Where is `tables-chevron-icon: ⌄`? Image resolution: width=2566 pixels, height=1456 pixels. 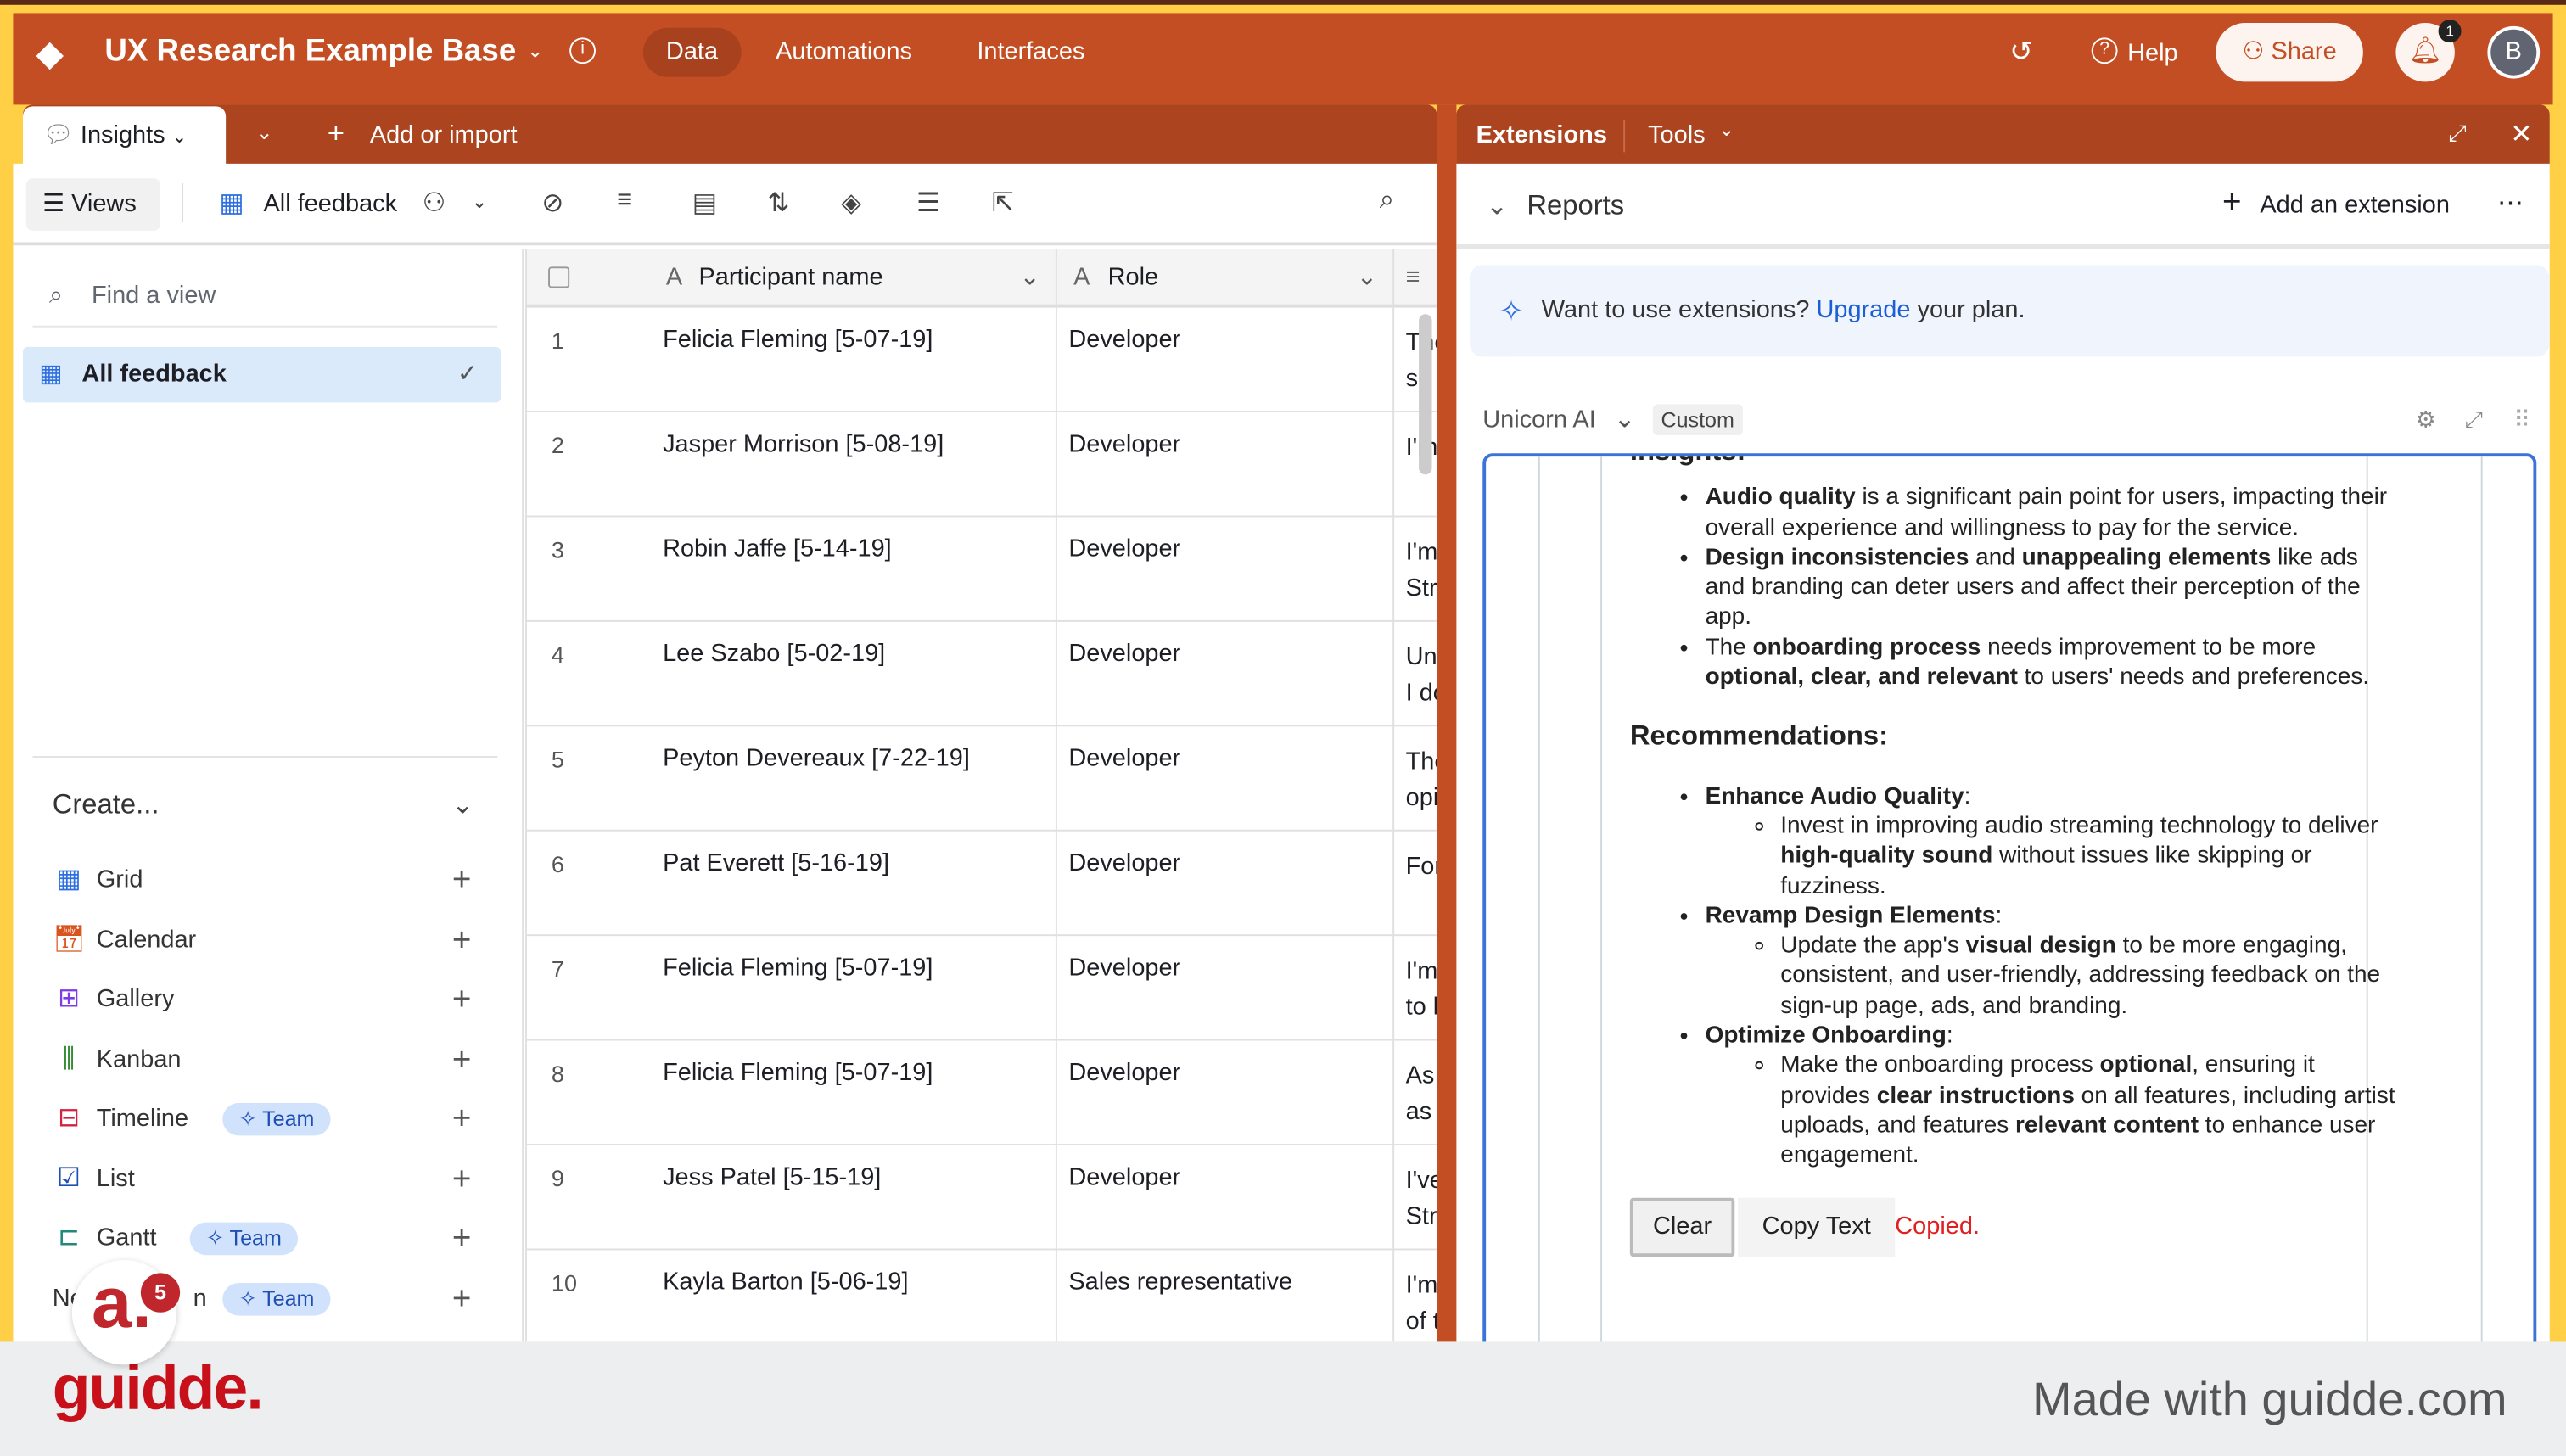 tables-chevron-icon: ⌄ is located at coordinates (264, 133).